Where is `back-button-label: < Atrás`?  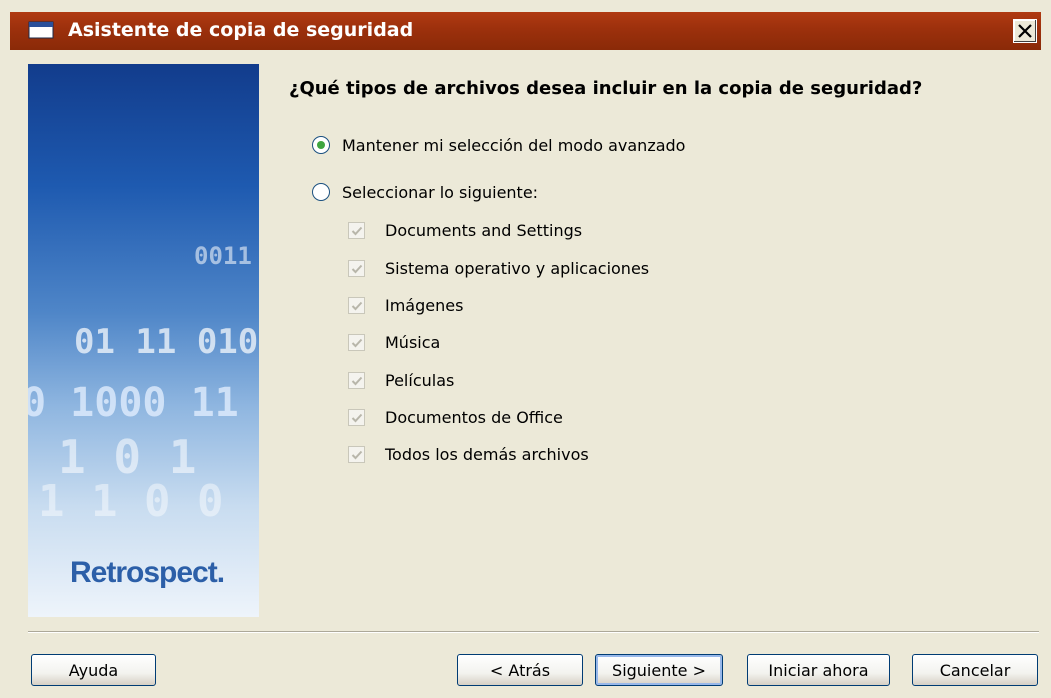 back-button-label: < Atrás is located at coordinates (520, 670).